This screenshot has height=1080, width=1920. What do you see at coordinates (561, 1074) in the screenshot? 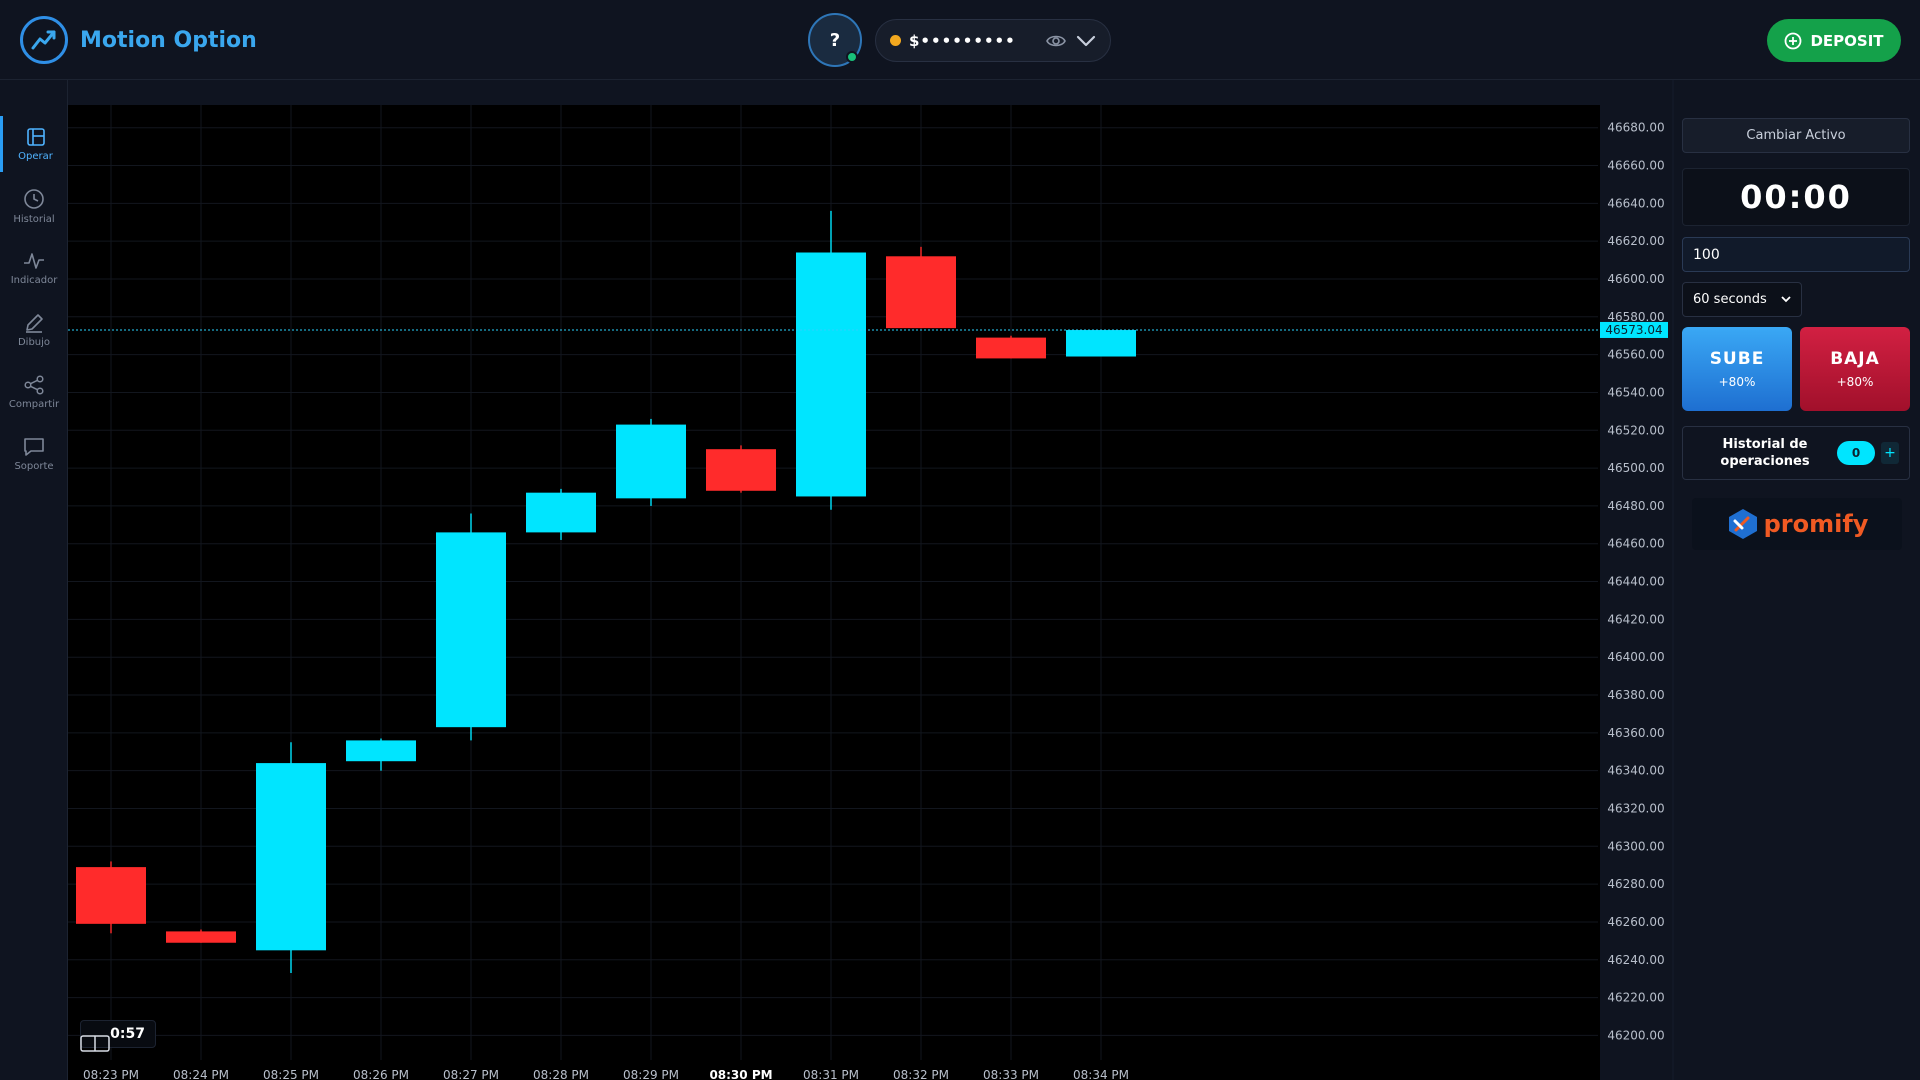
I see `x-tick-label: 08:28 PM` at bounding box center [561, 1074].